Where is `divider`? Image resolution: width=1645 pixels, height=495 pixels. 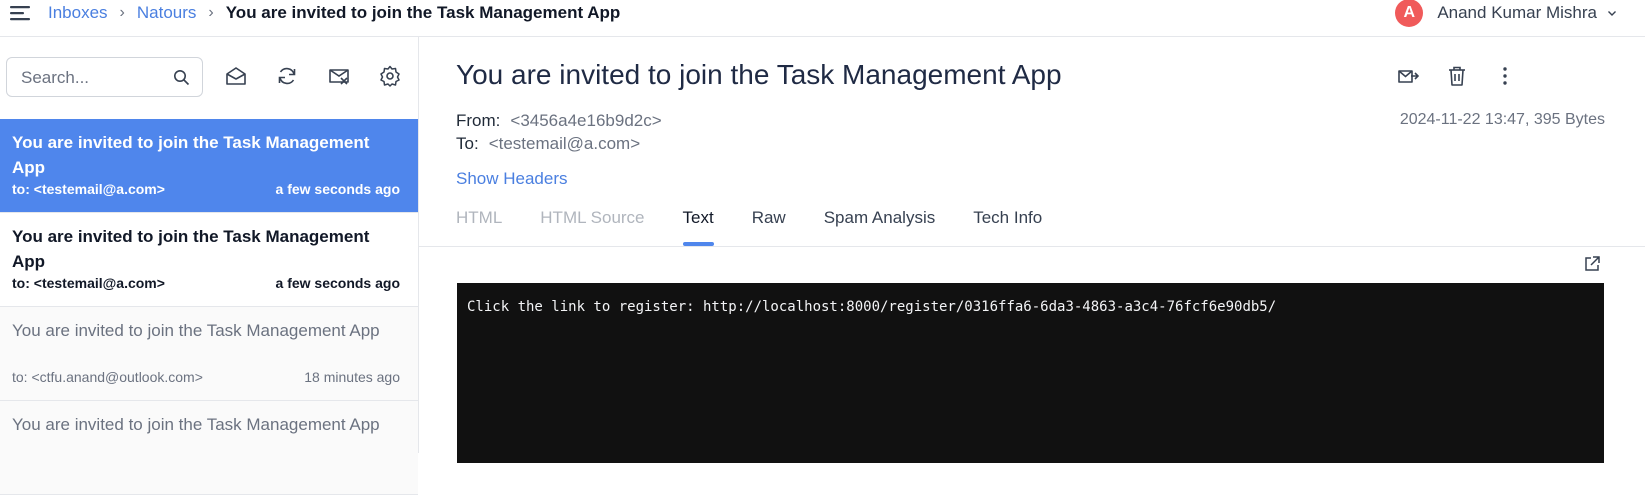 divider is located at coordinates (1032, 246).